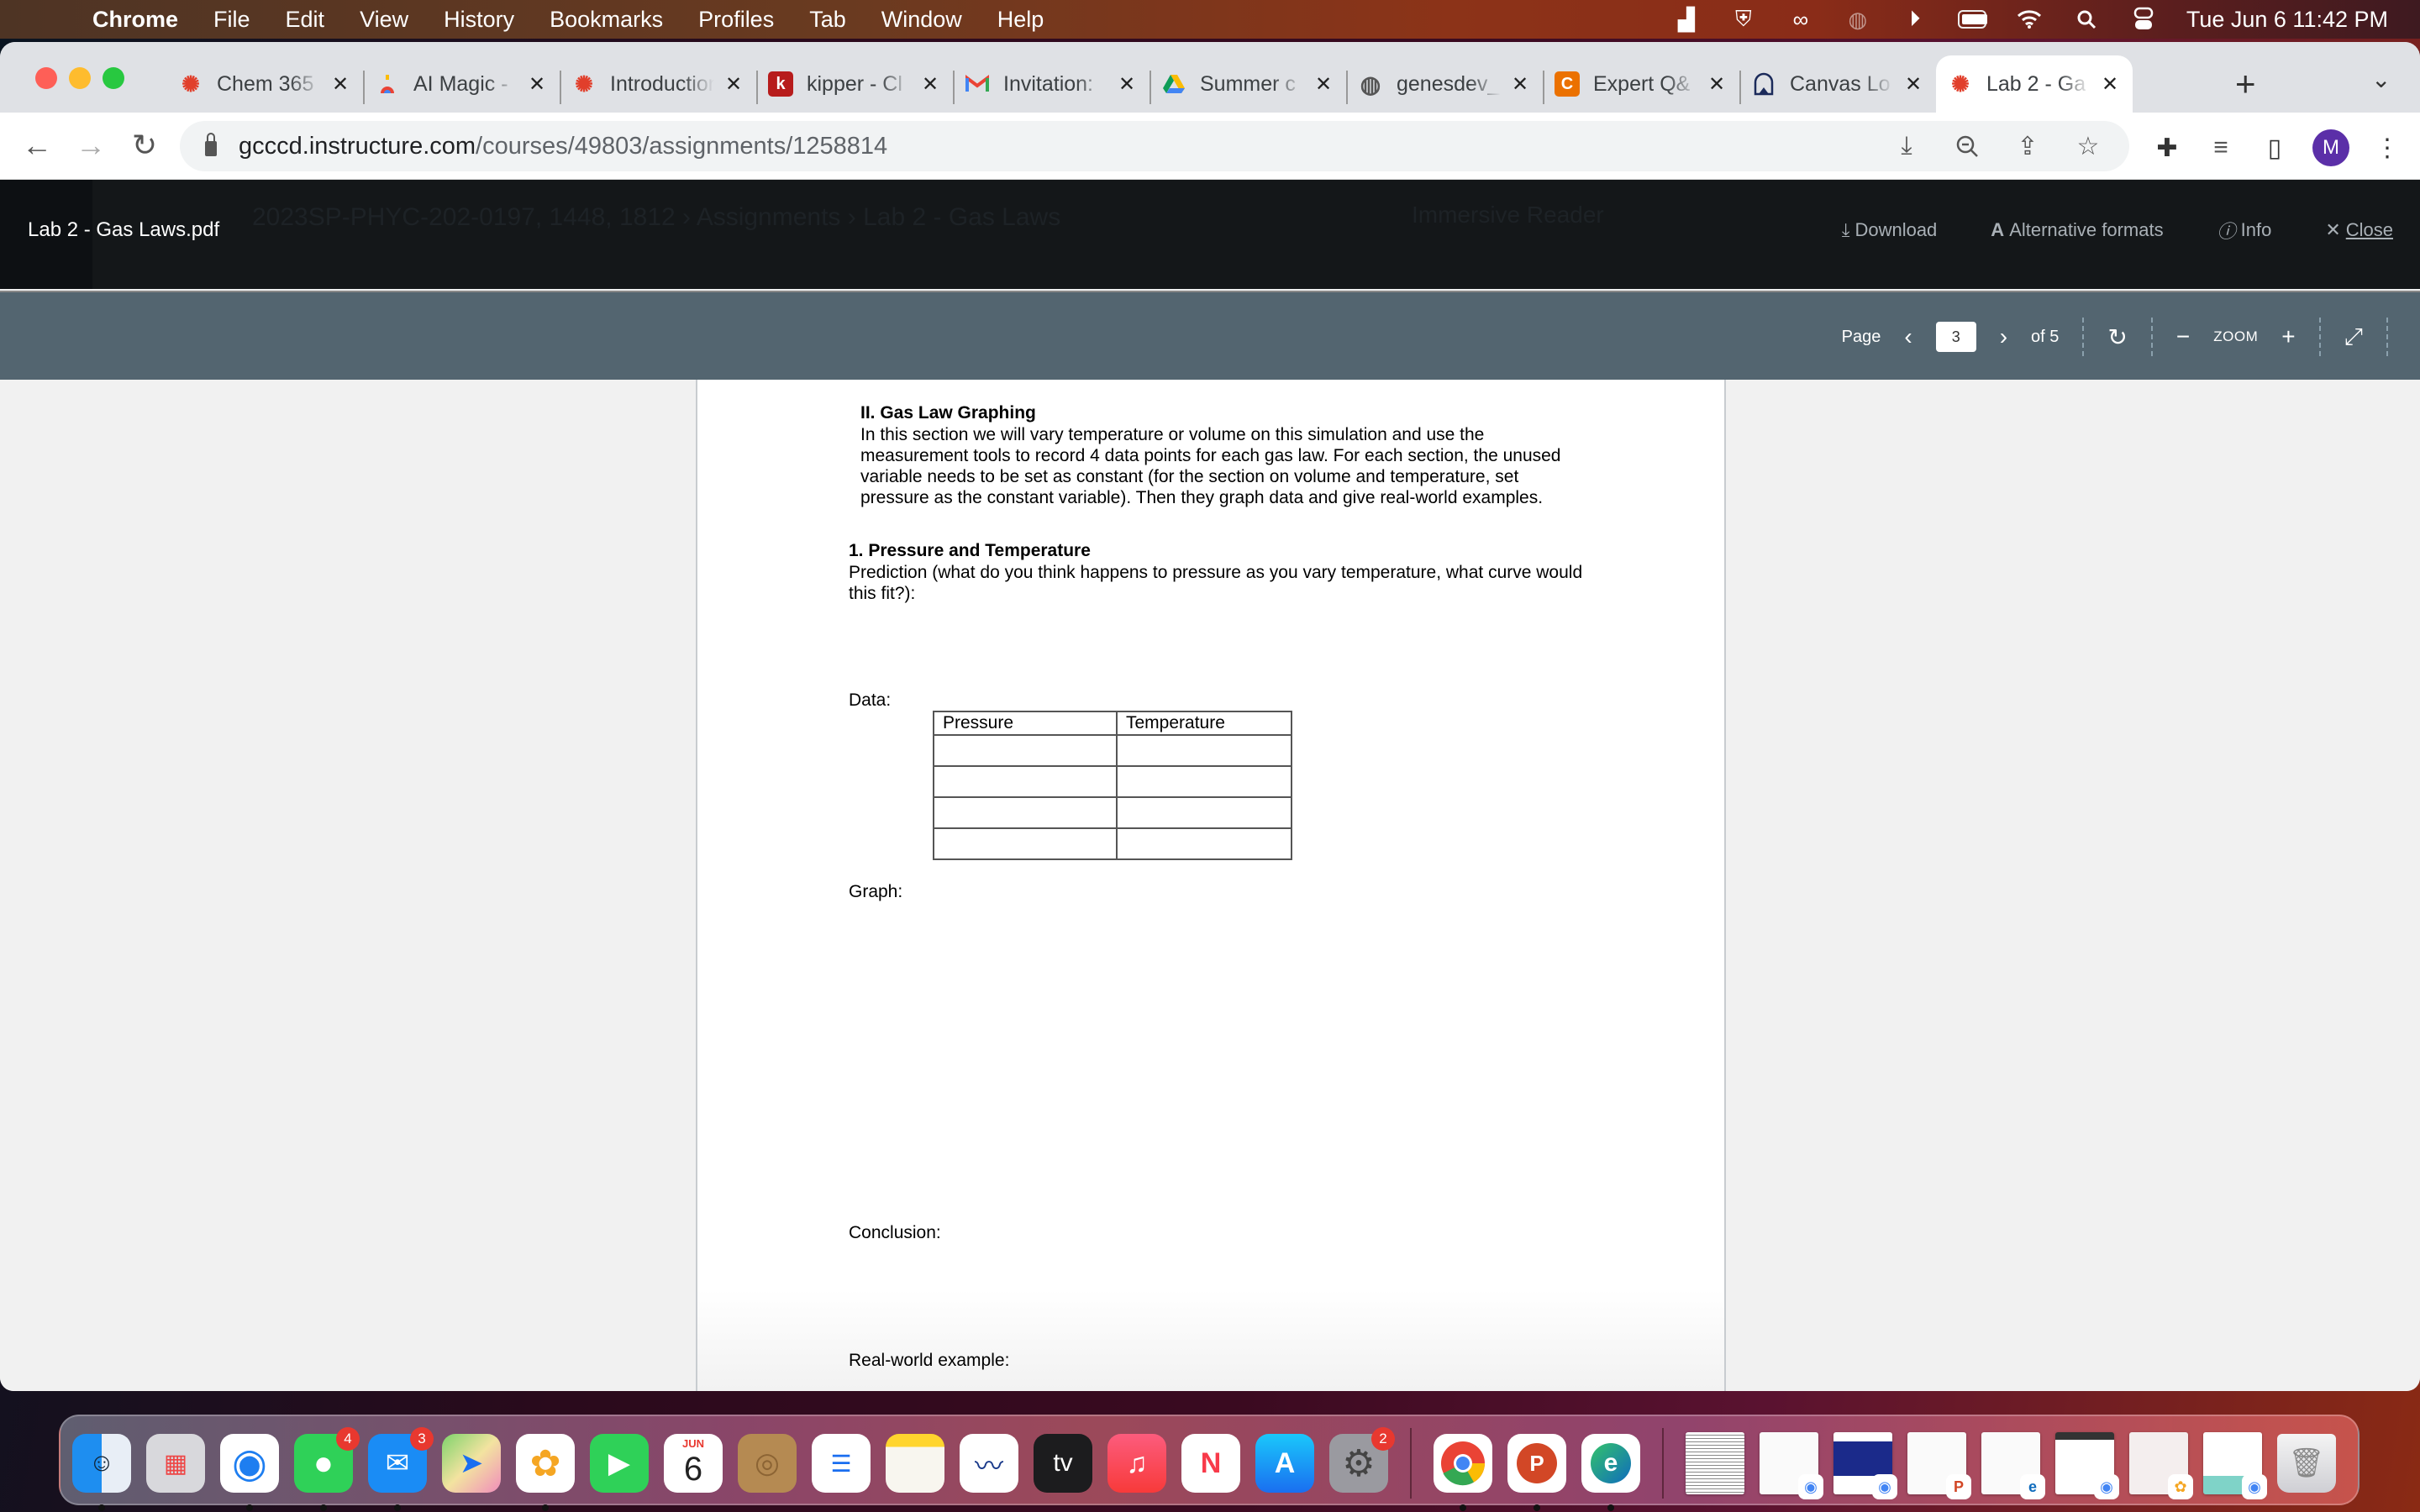 This screenshot has width=2420, height=1512. Describe the element at coordinates (1536, 1472) in the screenshot. I see `dock-powerpoint: P` at that location.